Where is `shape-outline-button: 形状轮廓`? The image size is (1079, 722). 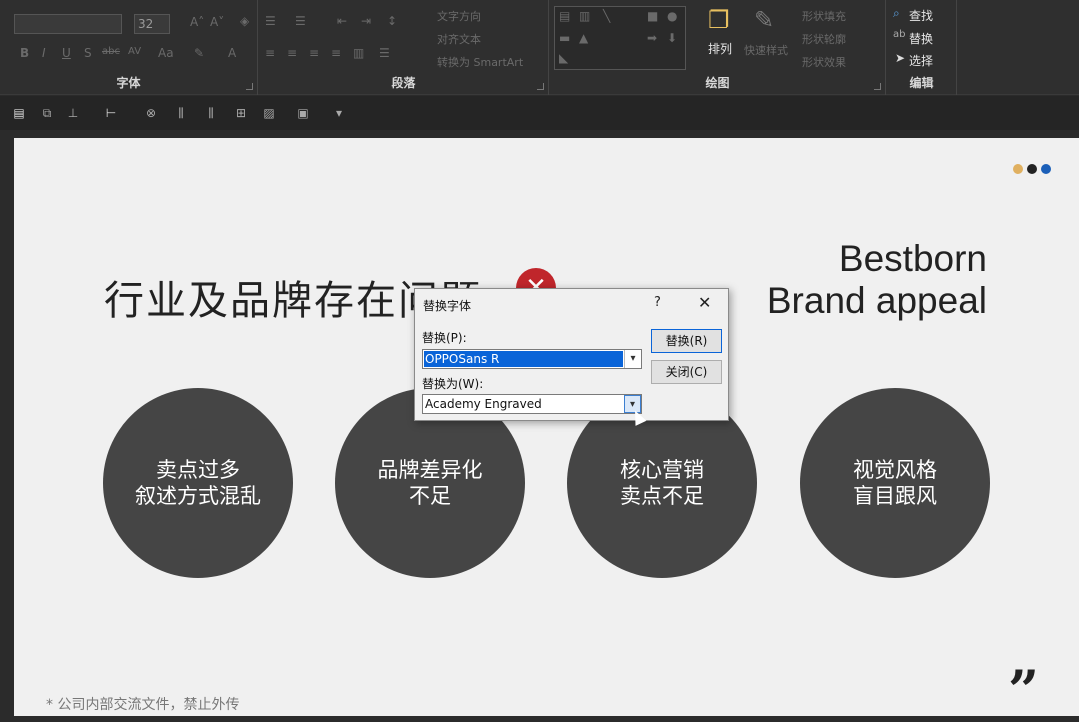 shape-outline-button: 形状轮廓 is located at coordinates (824, 39).